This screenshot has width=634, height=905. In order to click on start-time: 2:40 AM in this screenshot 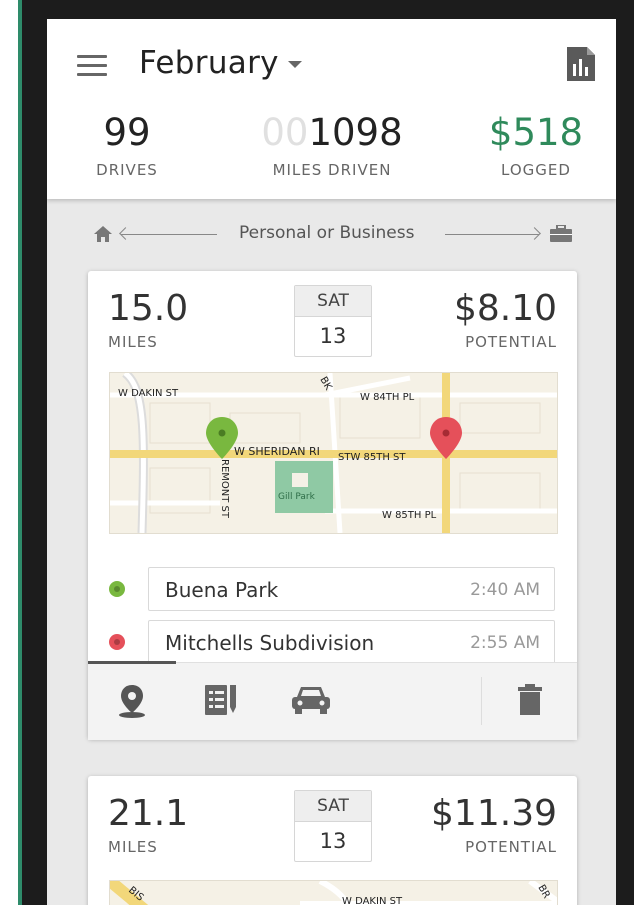, I will do `click(505, 590)`.